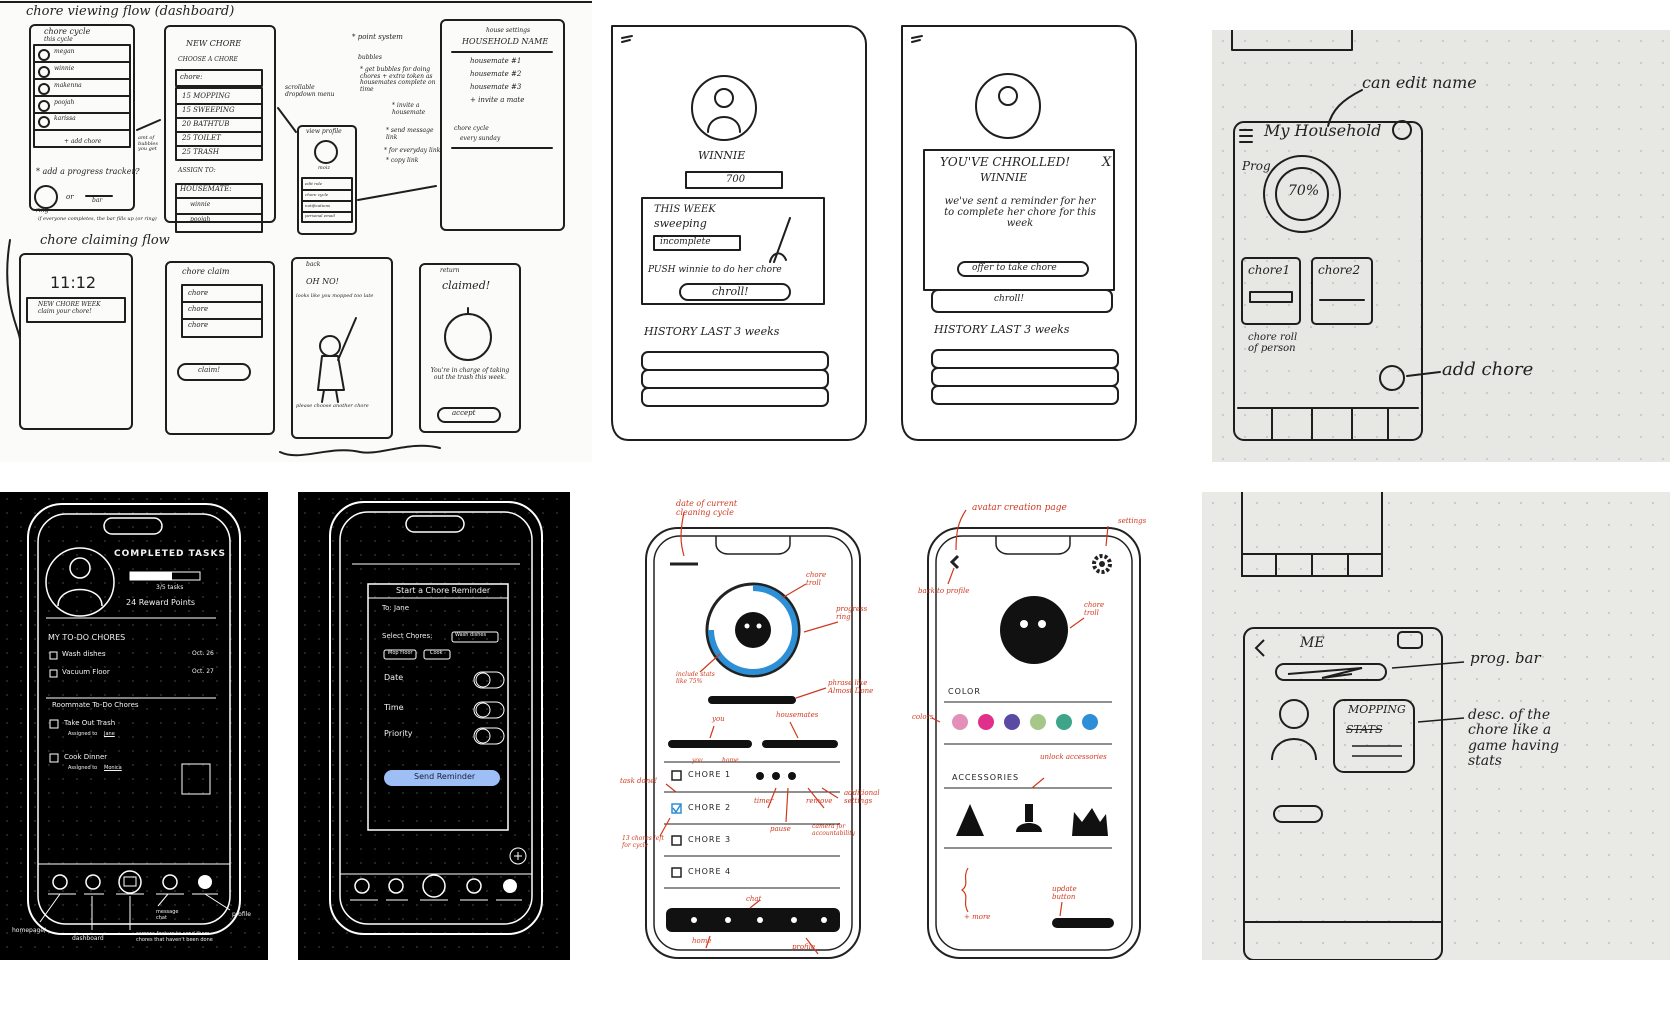  Describe the element at coordinates (84, 654) in the screenshot. I see `todo-item: Wash dishes` at that location.